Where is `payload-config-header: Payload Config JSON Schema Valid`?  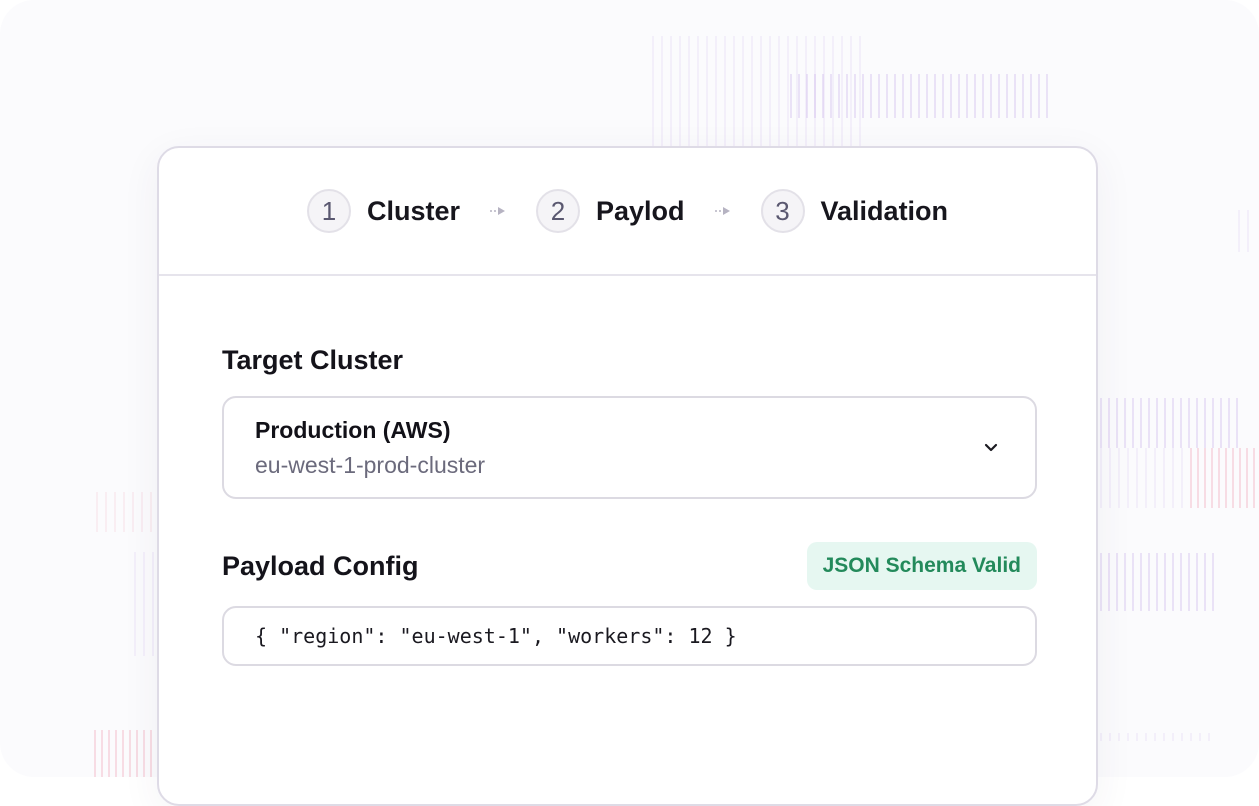 payload-config-header: Payload Config JSON Schema Valid is located at coordinates (629, 566).